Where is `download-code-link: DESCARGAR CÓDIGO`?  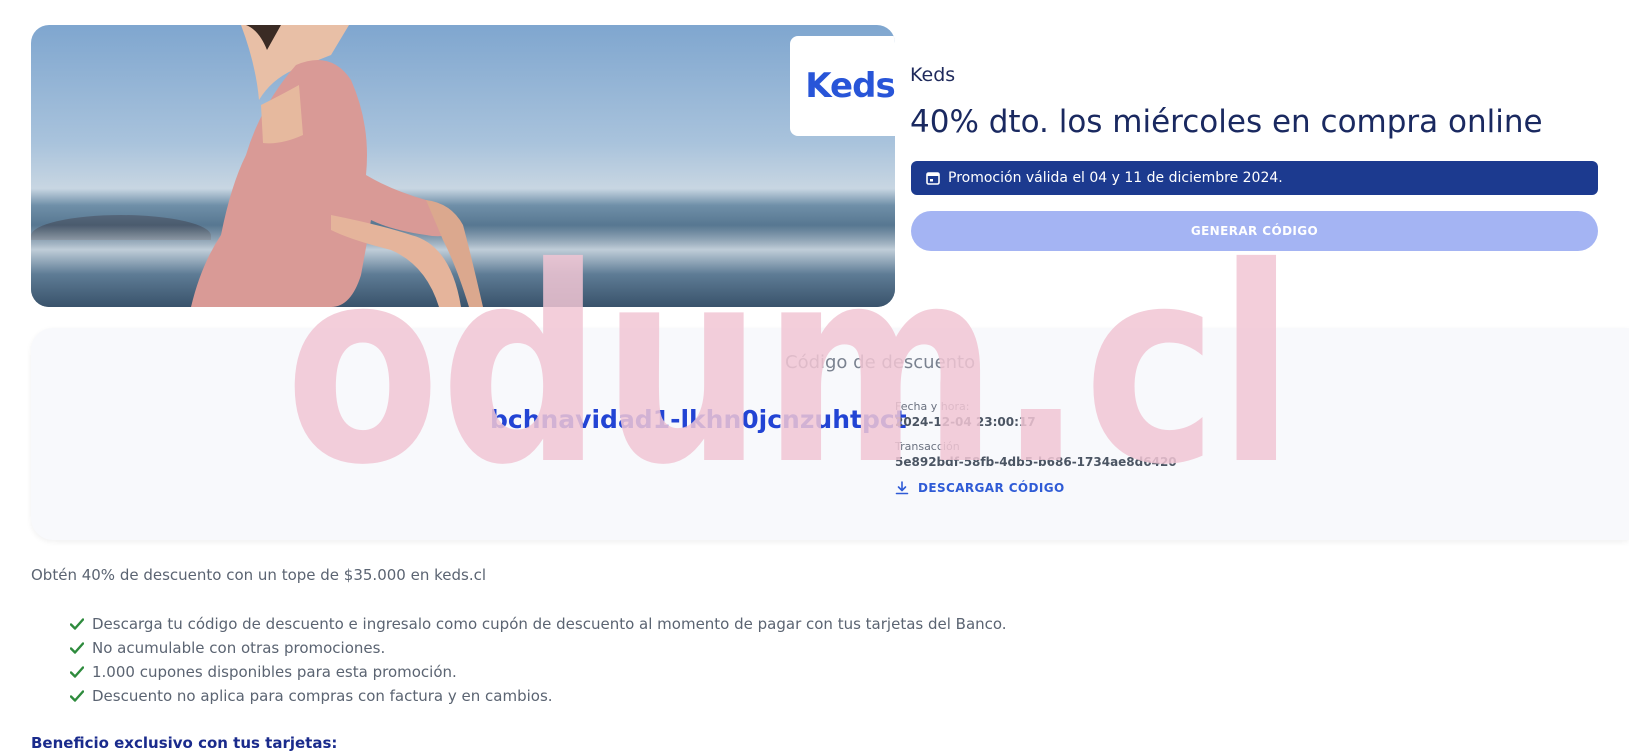
download-code-link: DESCARGAR CÓDIGO is located at coordinates (980, 488).